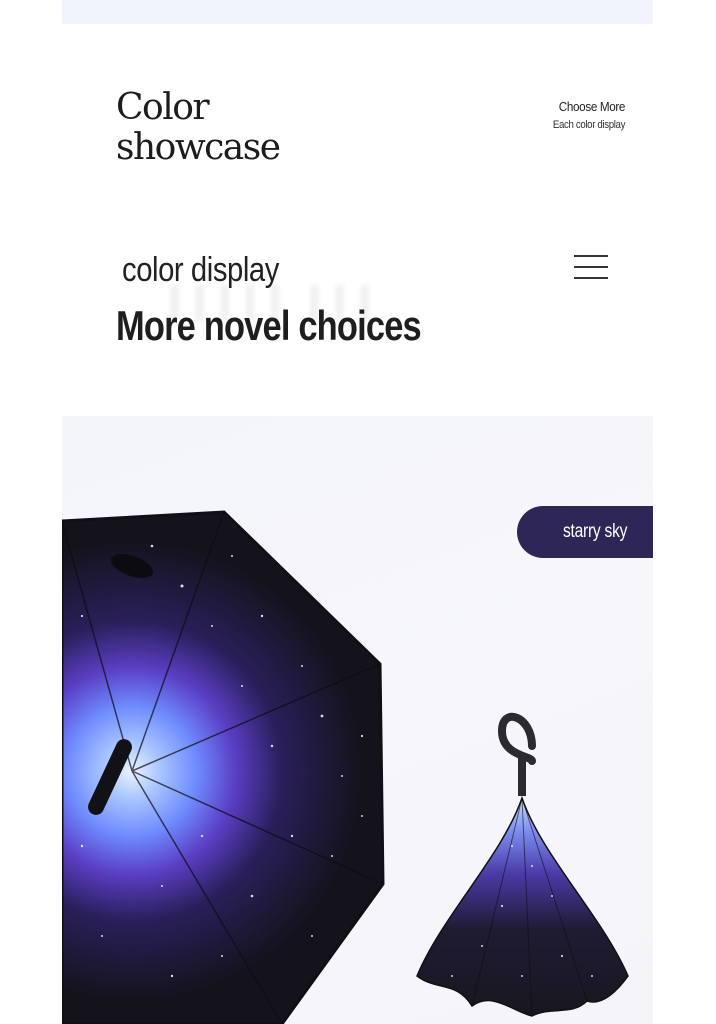 This screenshot has width=716, height=1024. Describe the element at coordinates (269, 325) in the screenshot. I see `section-subheading: More novel choices` at that location.